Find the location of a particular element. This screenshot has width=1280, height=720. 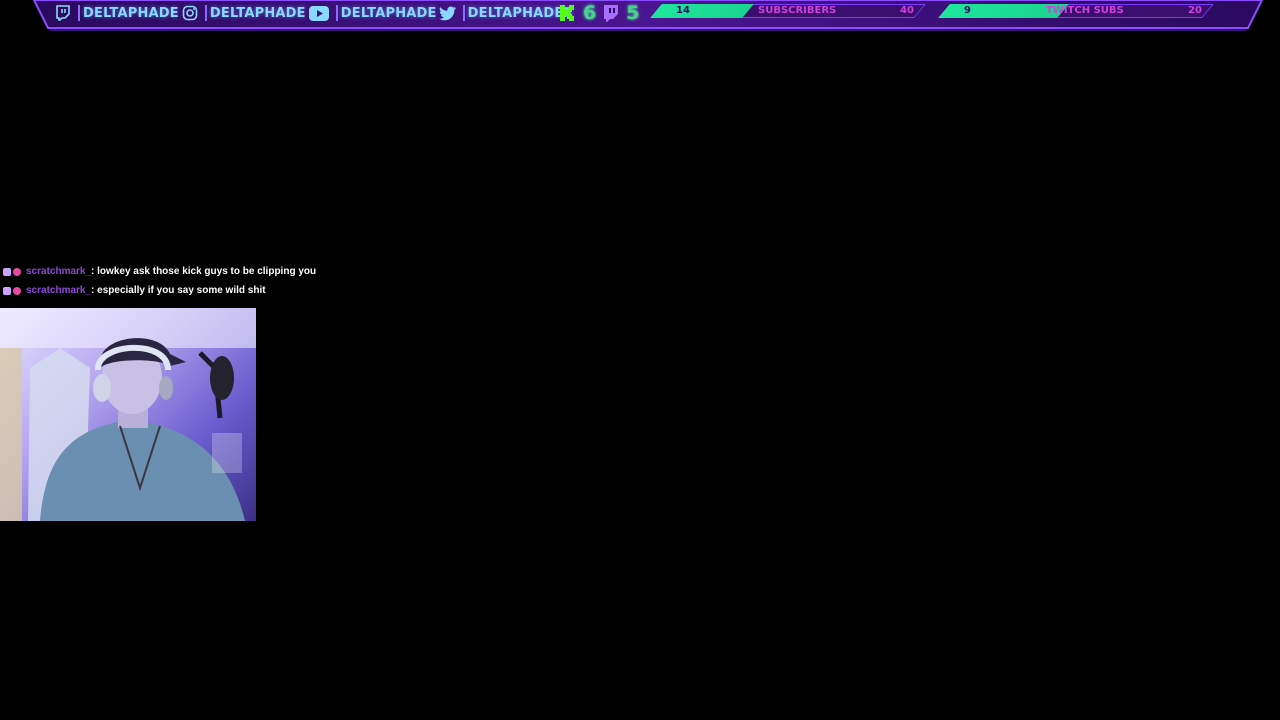

social-youtube: DELTAPHADE is located at coordinates (373, 13).